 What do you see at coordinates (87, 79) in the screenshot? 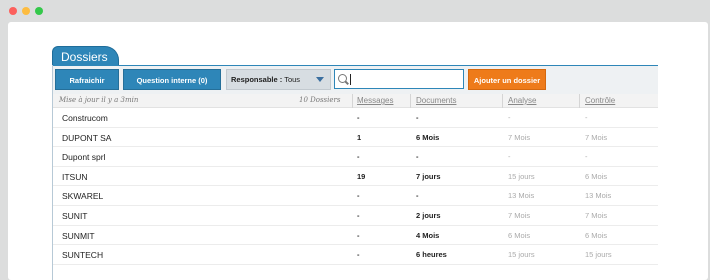
I see `refresh-button: Rafraichir` at bounding box center [87, 79].